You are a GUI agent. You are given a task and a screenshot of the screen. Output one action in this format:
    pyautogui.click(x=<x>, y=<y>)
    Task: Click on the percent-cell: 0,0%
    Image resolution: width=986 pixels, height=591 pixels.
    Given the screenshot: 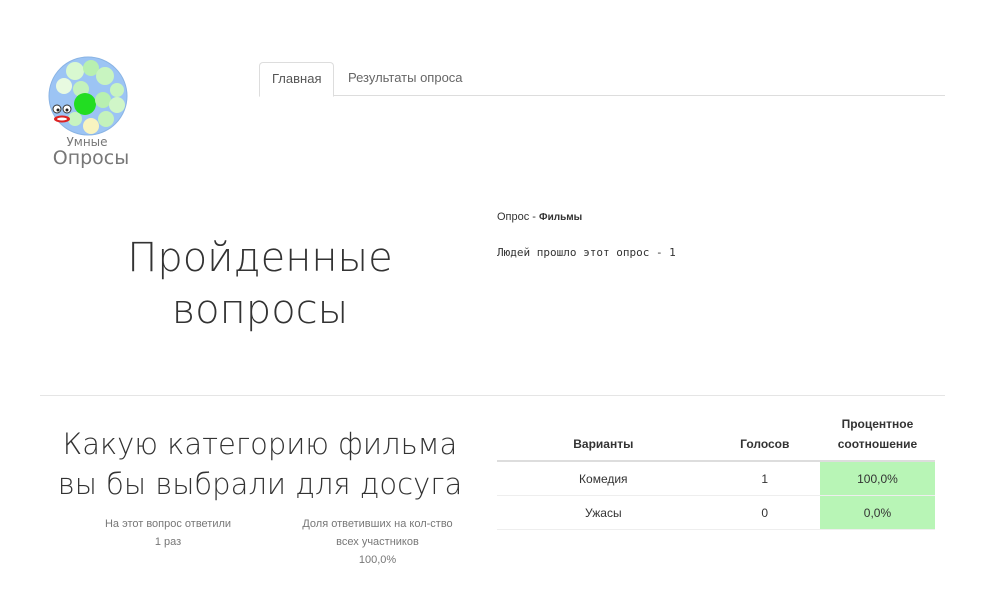 What is the action you would take?
    pyautogui.click(x=877, y=512)
    